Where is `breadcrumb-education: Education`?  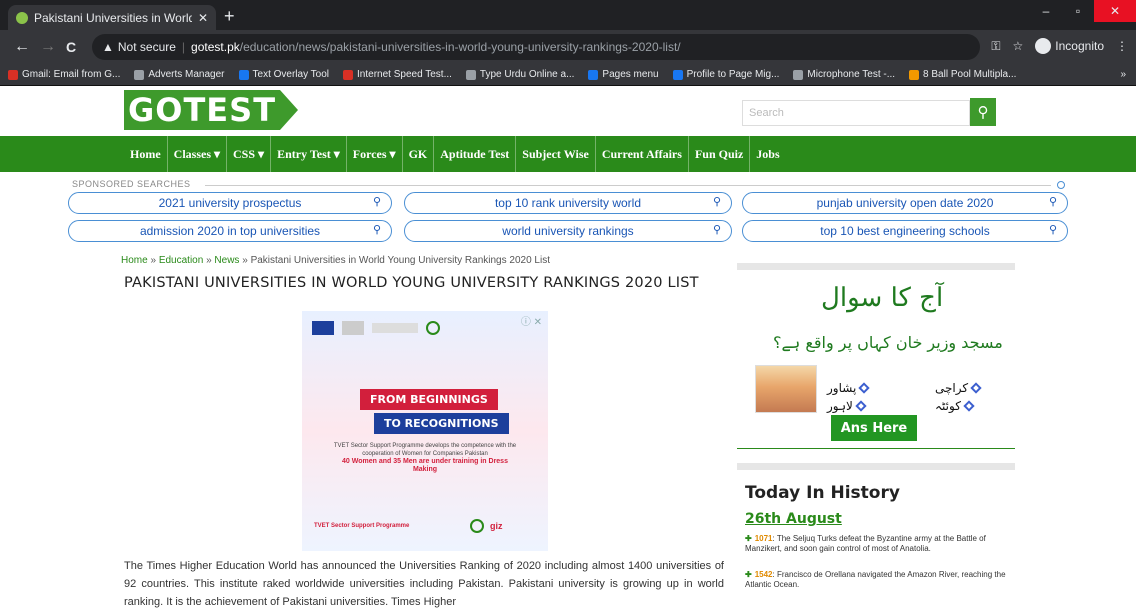 breadcrumb-education: Education is located at coordinates (181, 260).